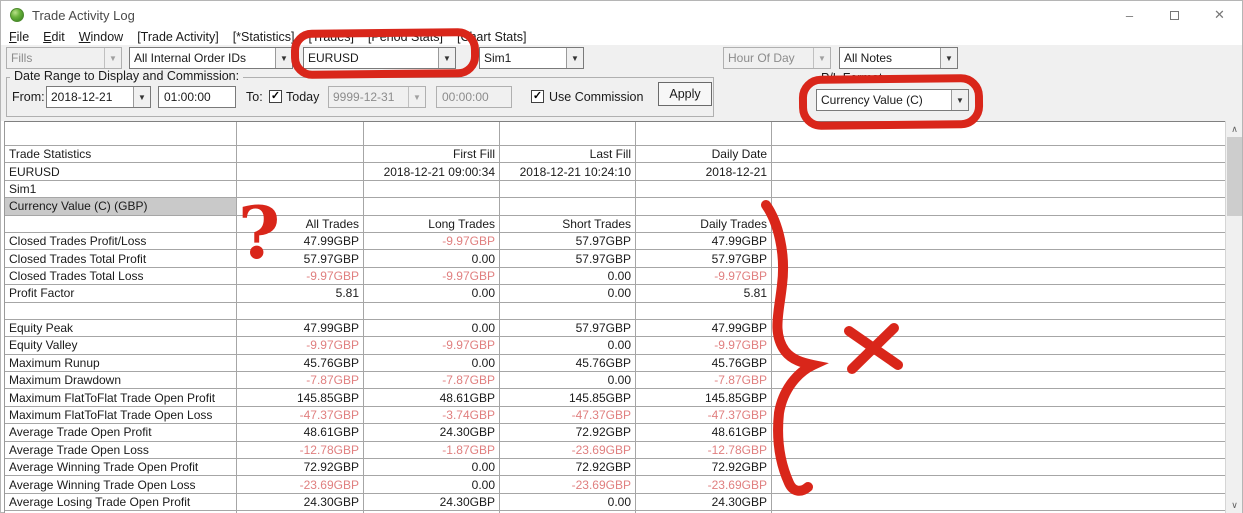 The image size is (1243, 513). What do you see at coordinates (531, 58) in the screenshot?
I see `account-combobox: Sim1 ▼` at bounding box center [531, 58].